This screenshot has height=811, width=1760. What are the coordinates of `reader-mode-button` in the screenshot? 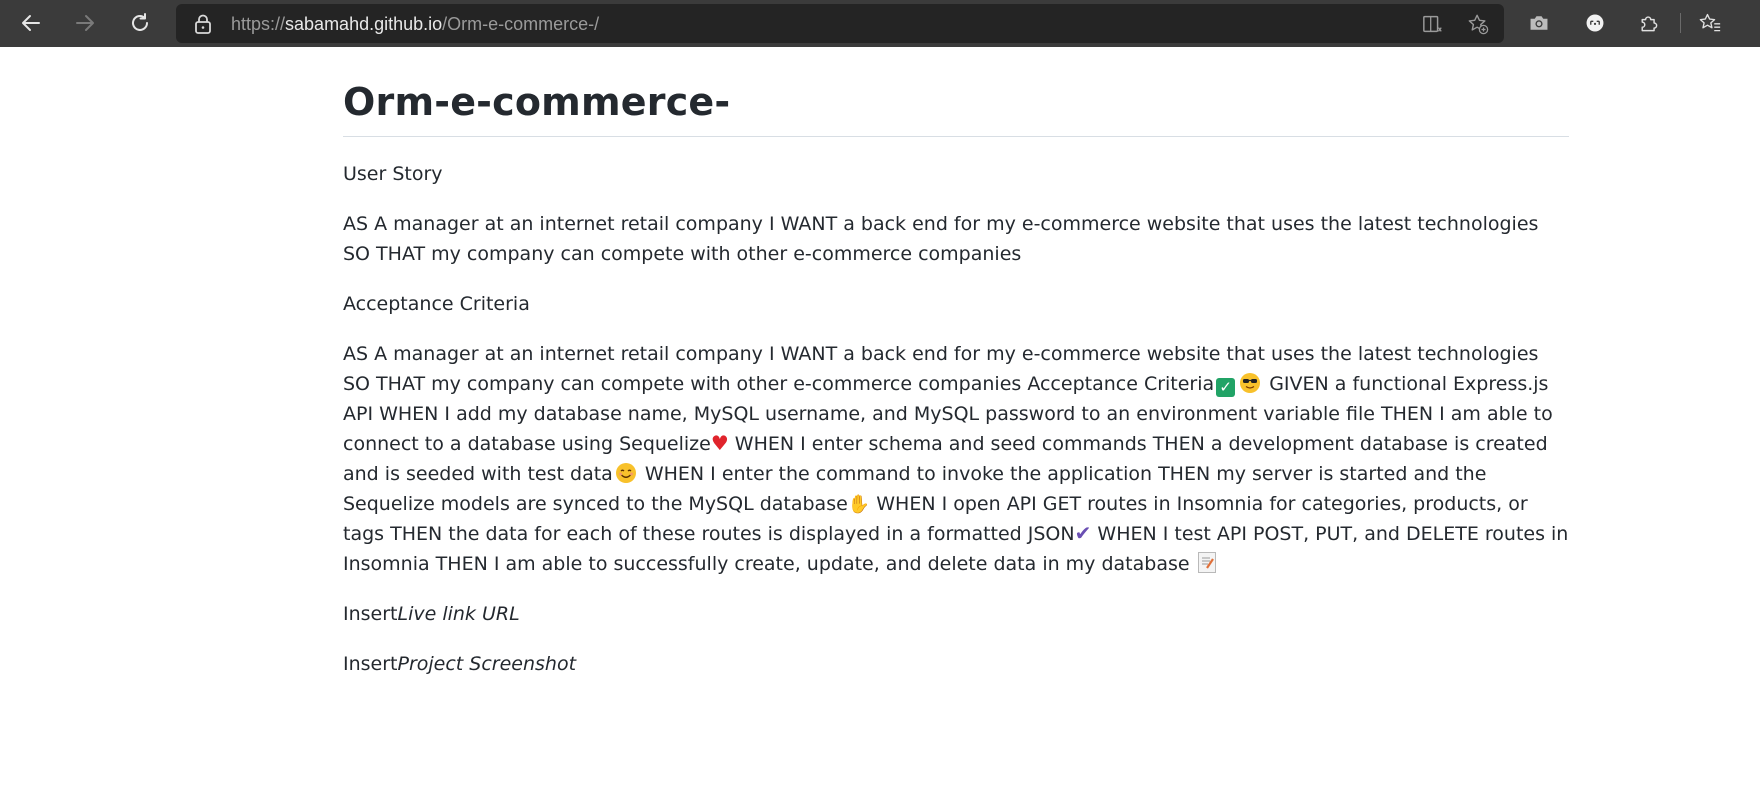 It's located at (1433, 24).